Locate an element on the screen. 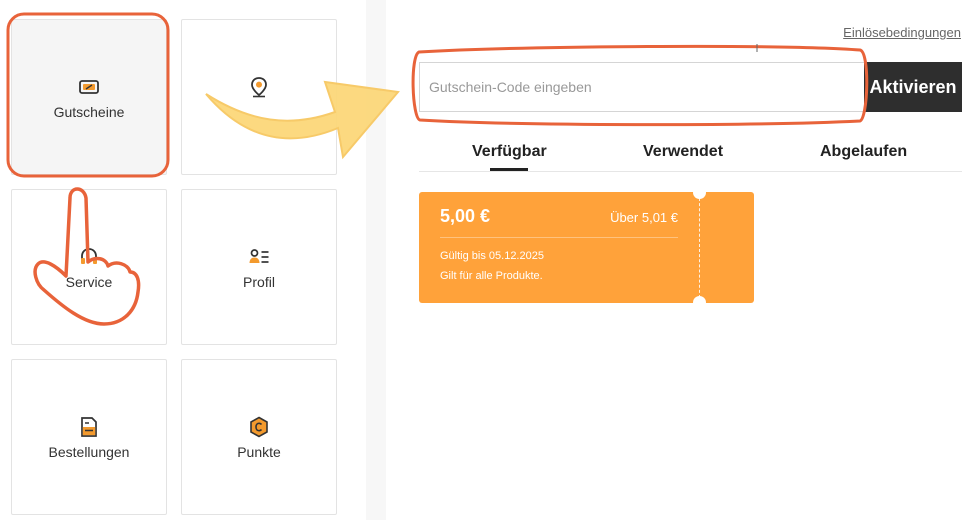 The width and height of the screenshot is (975, 520). menu-tile-punkte: Punkte is located at coordinates (259, 437).